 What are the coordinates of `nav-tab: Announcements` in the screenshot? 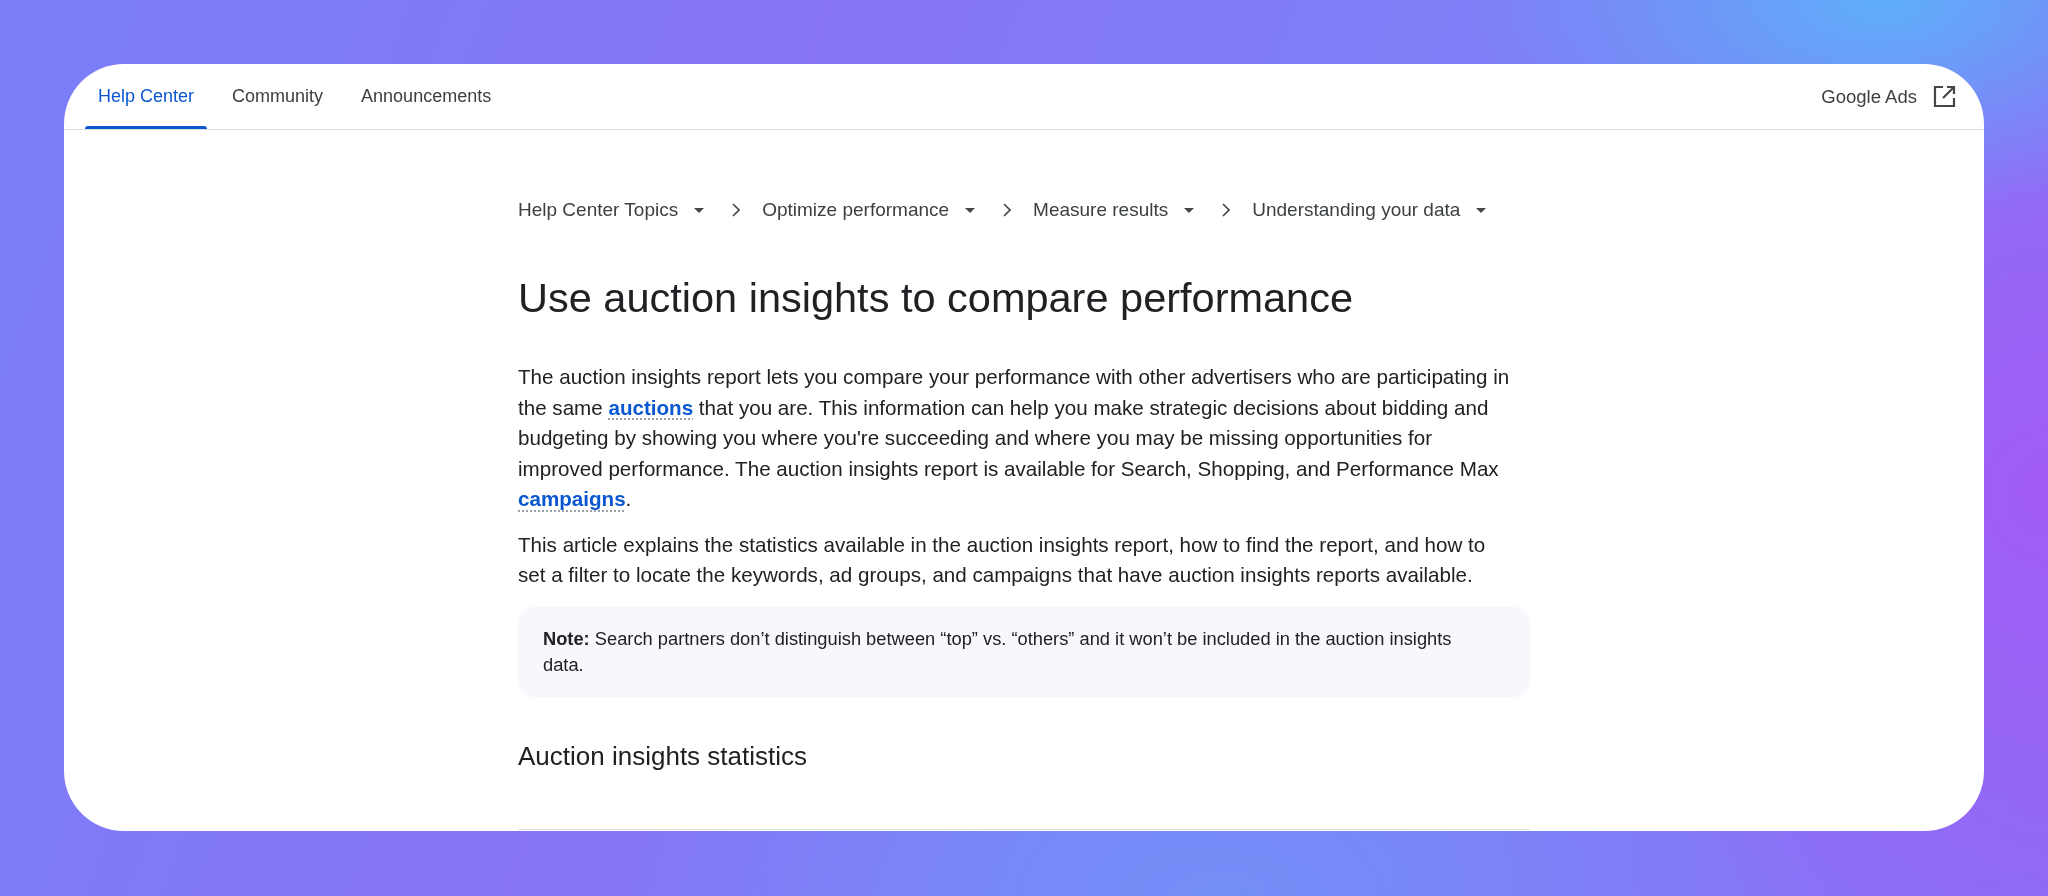 It's located at (426, 96).